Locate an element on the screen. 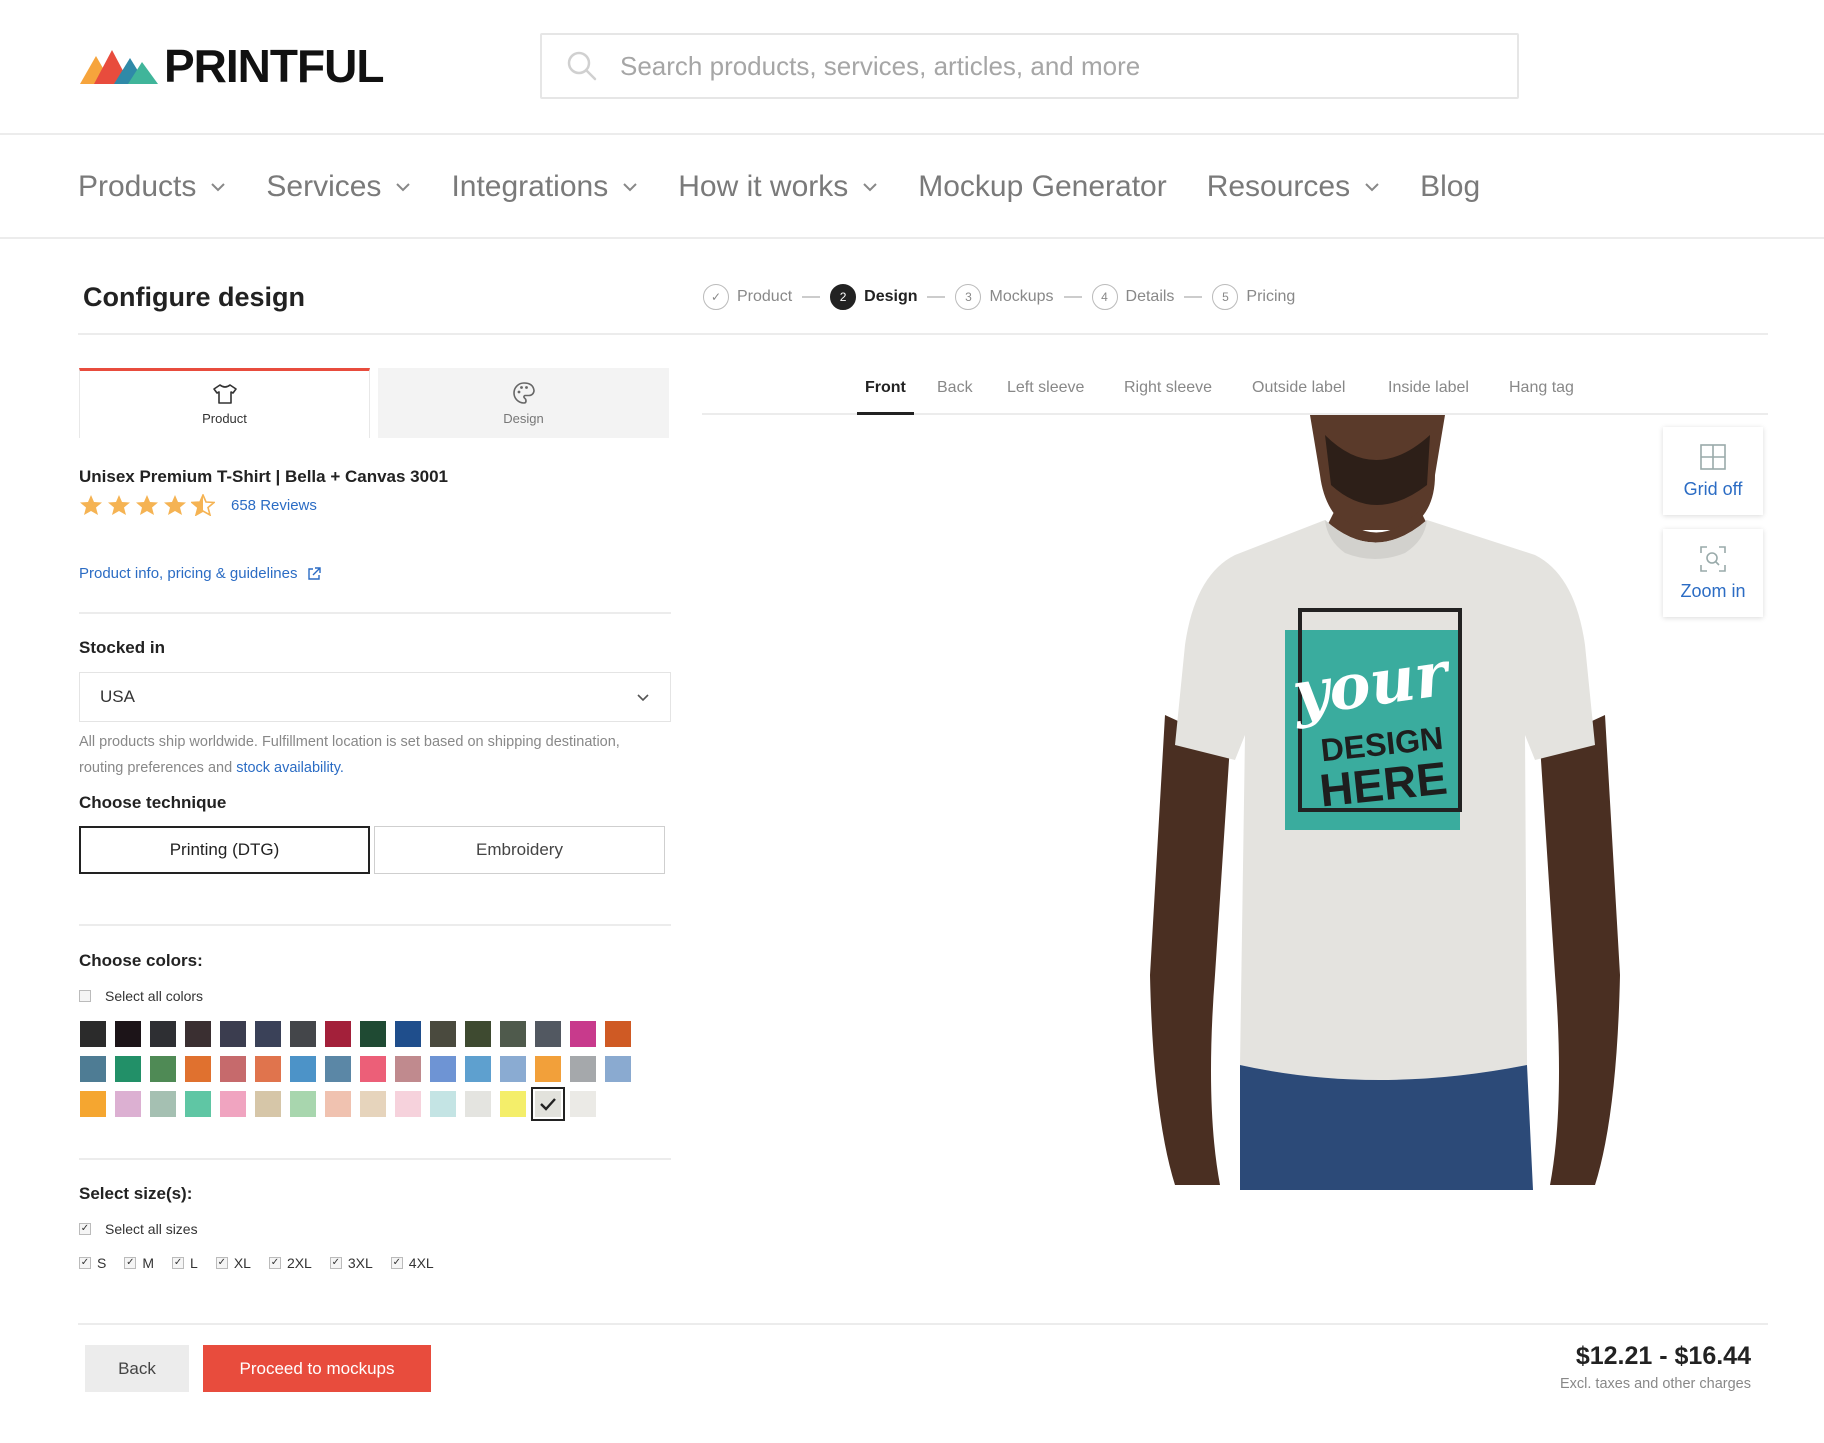  size-l: ✓ L is located at coordinates (185, 1263).